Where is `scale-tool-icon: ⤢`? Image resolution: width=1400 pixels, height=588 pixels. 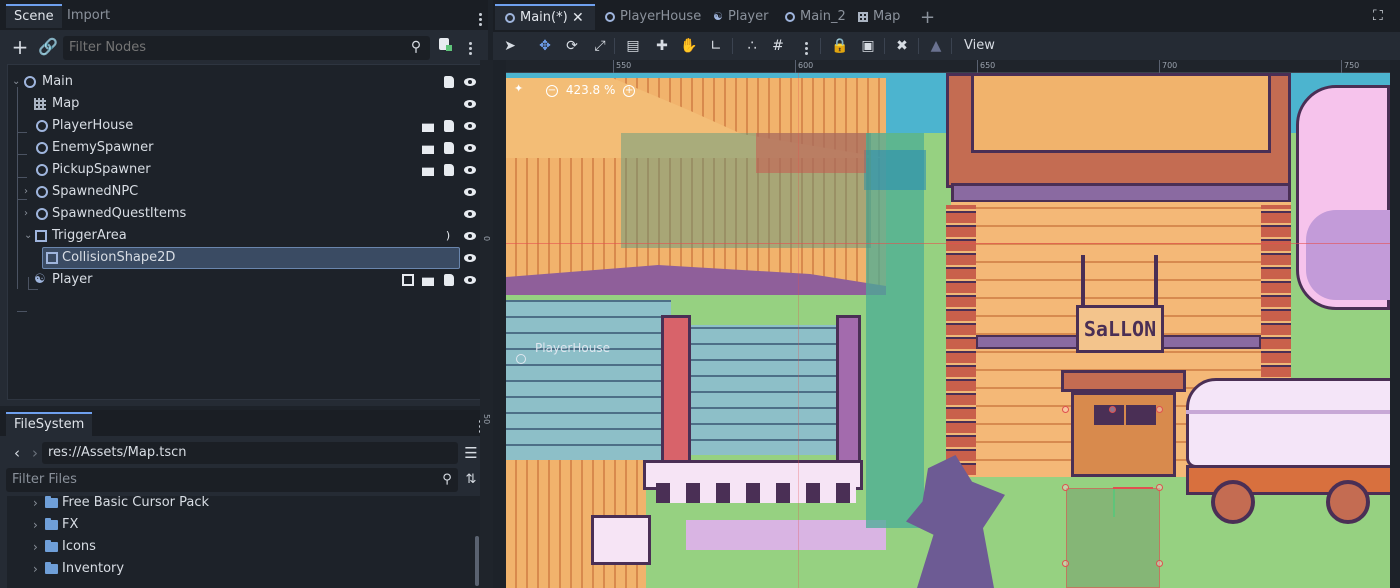 scale-tool-icon: ⤢ is located at coordinates (600, 46).